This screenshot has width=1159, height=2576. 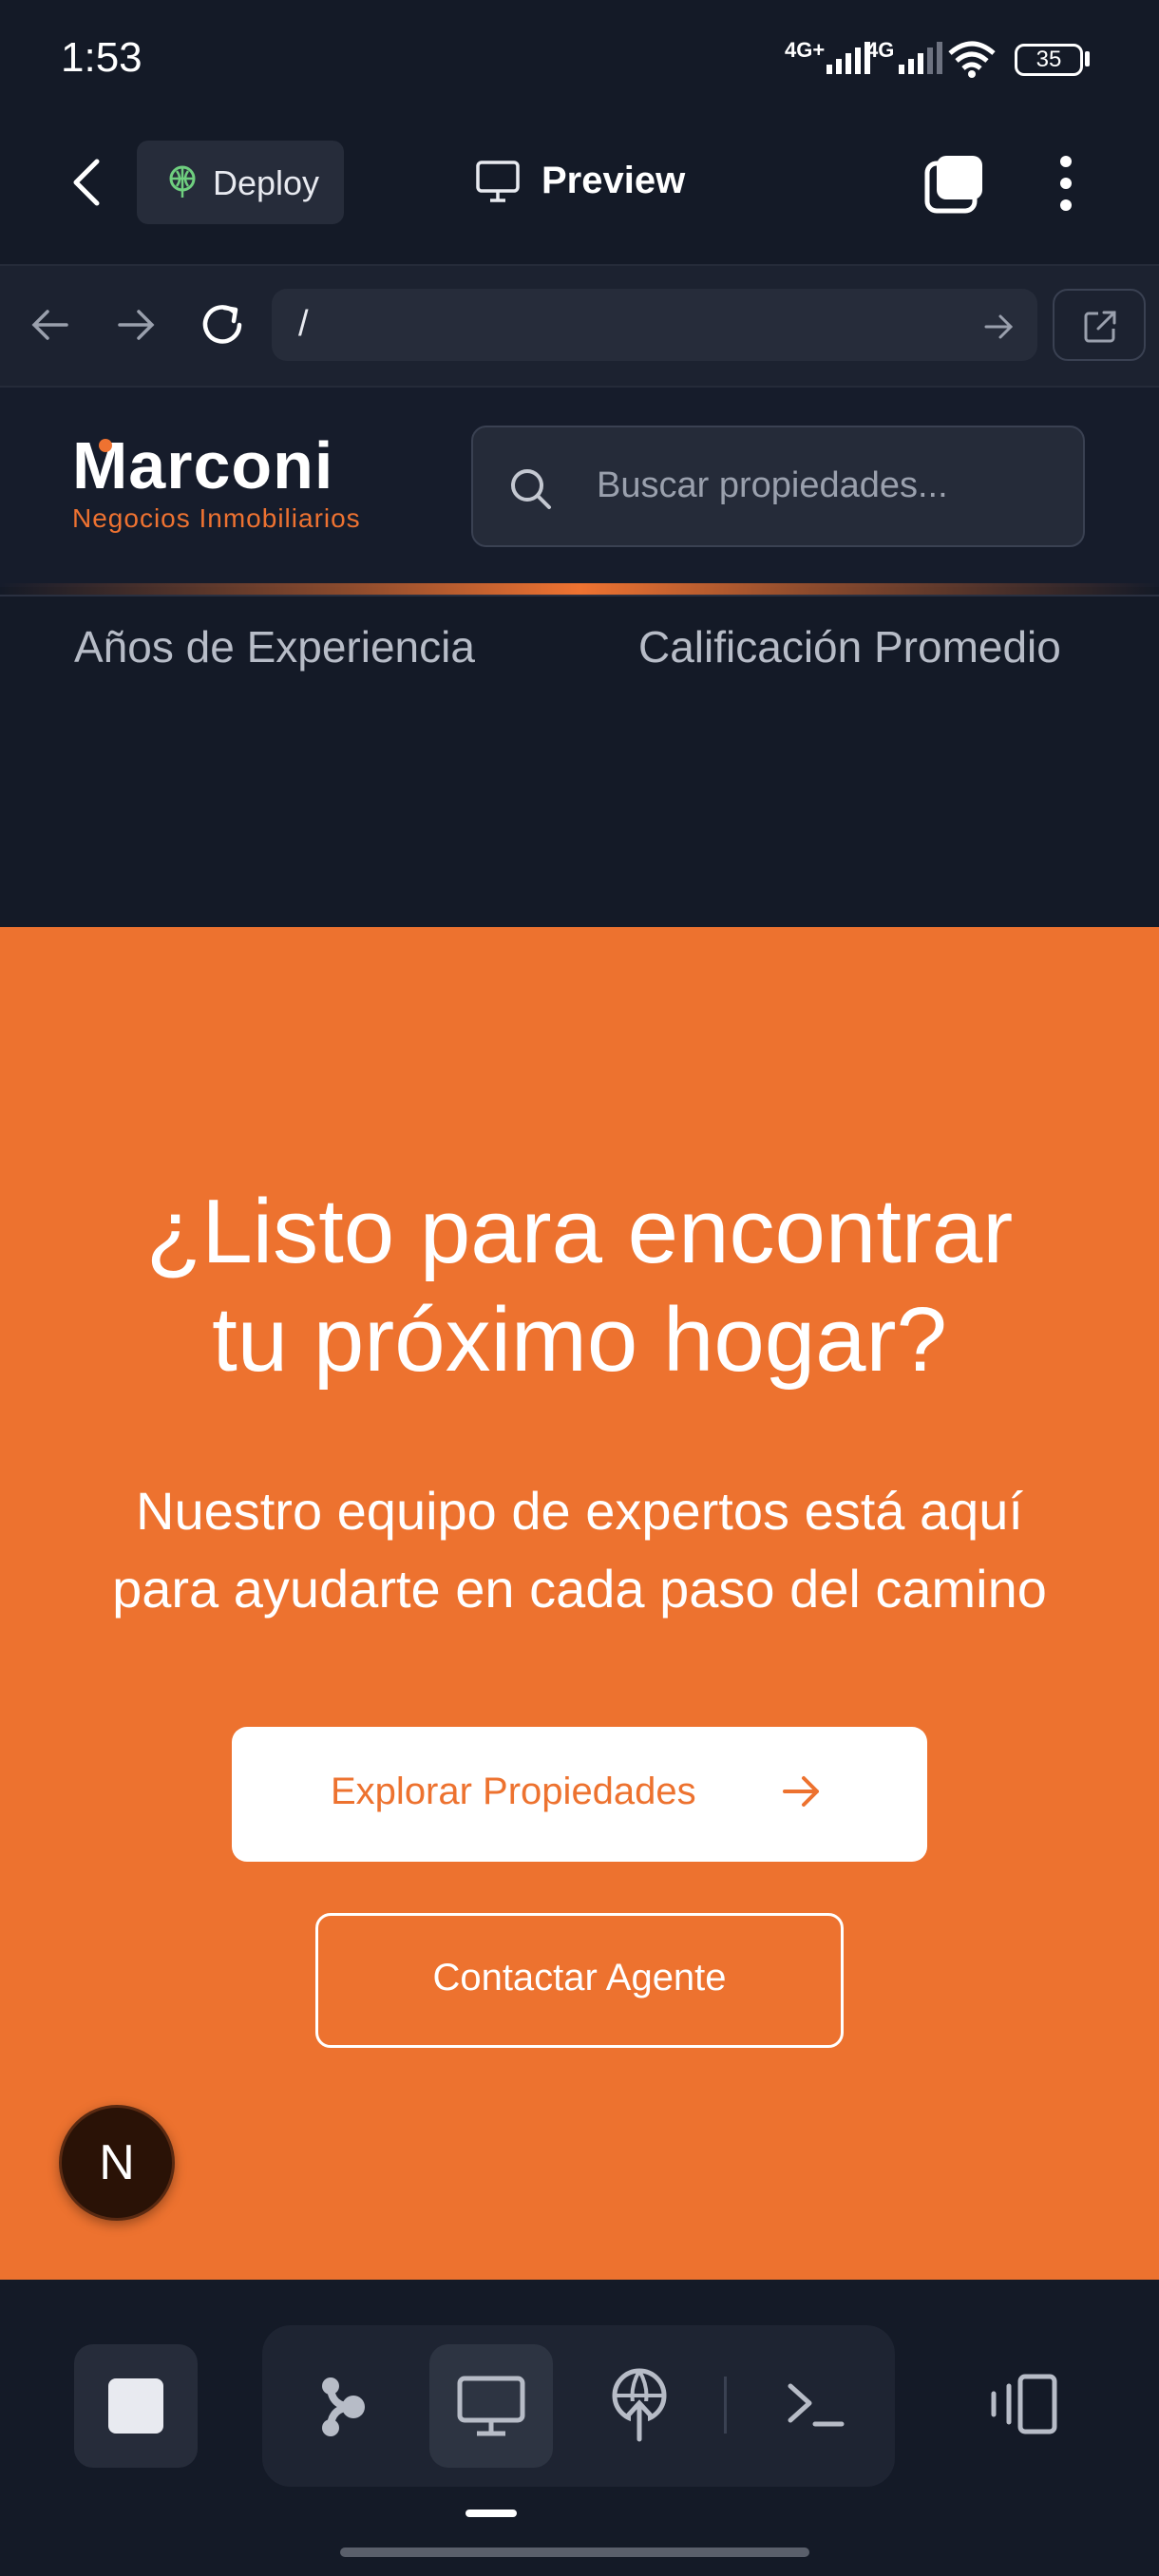 I want to click on stat-years-label: Años de Experiencia, so click(x=274, y=647).